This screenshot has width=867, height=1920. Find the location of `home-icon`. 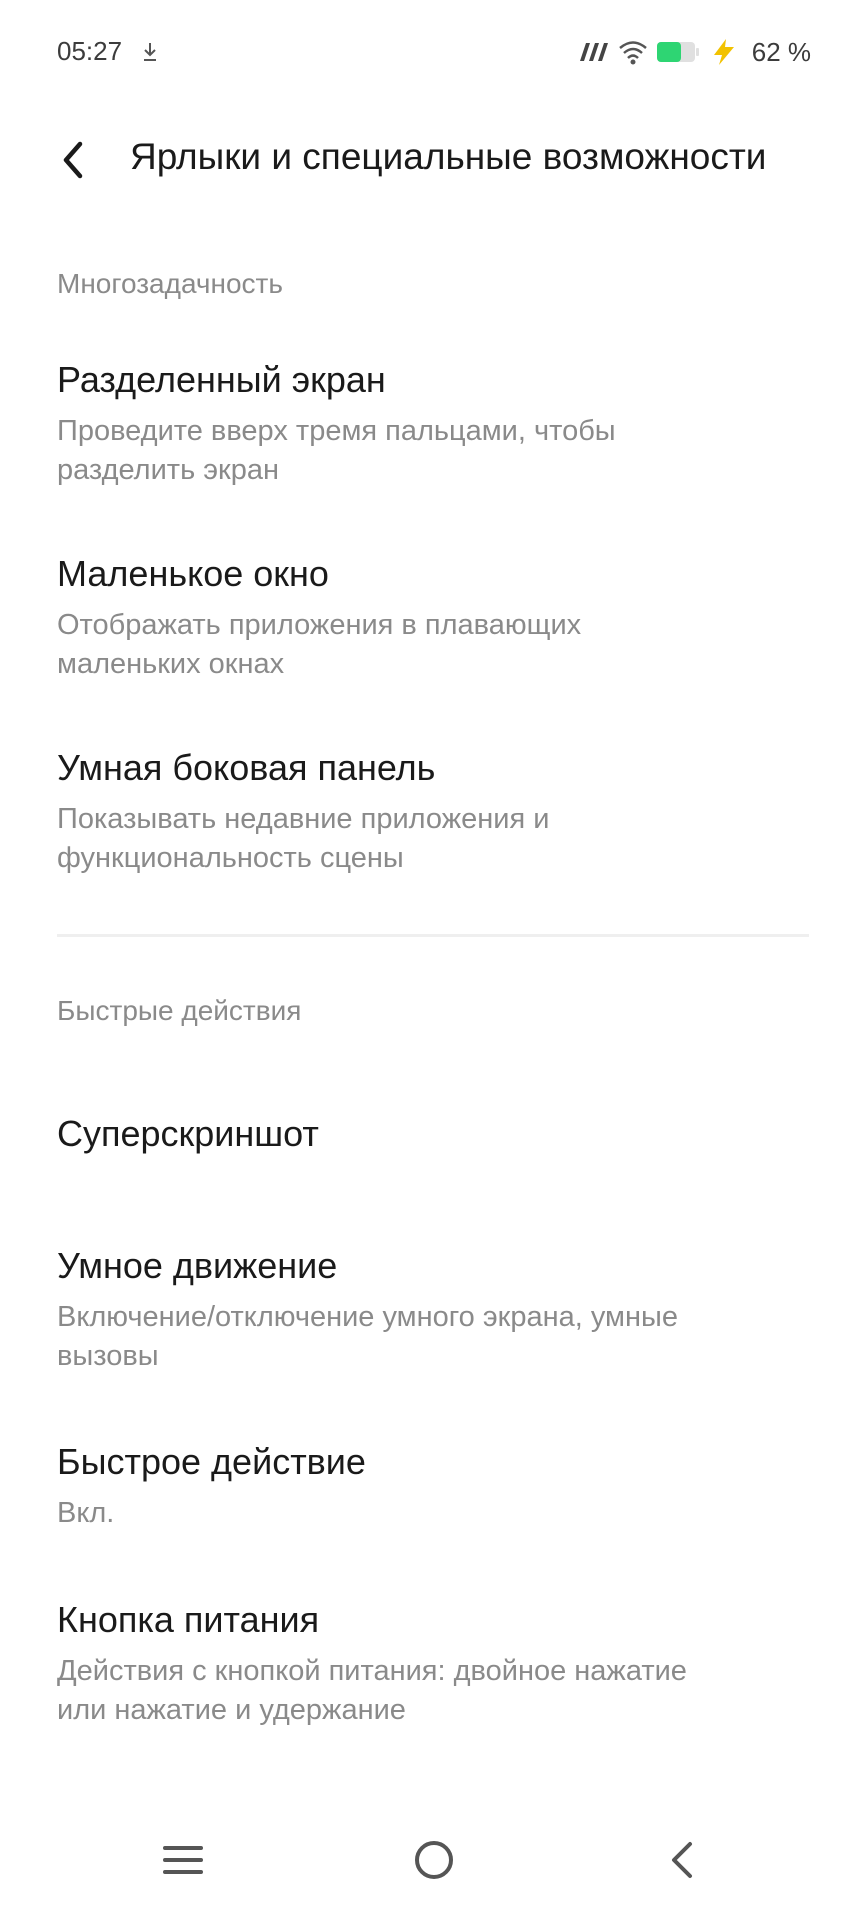

home-icon is located at coordinates (434, 1860).